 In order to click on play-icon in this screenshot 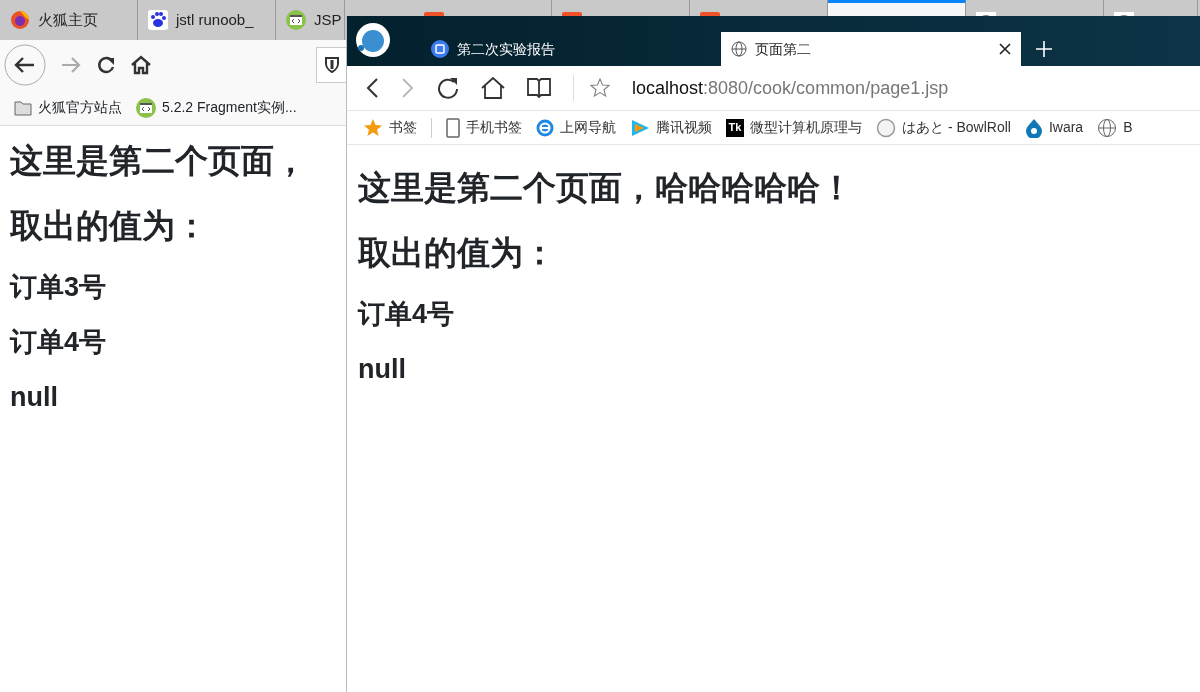, I will do `click(640, 127)`.